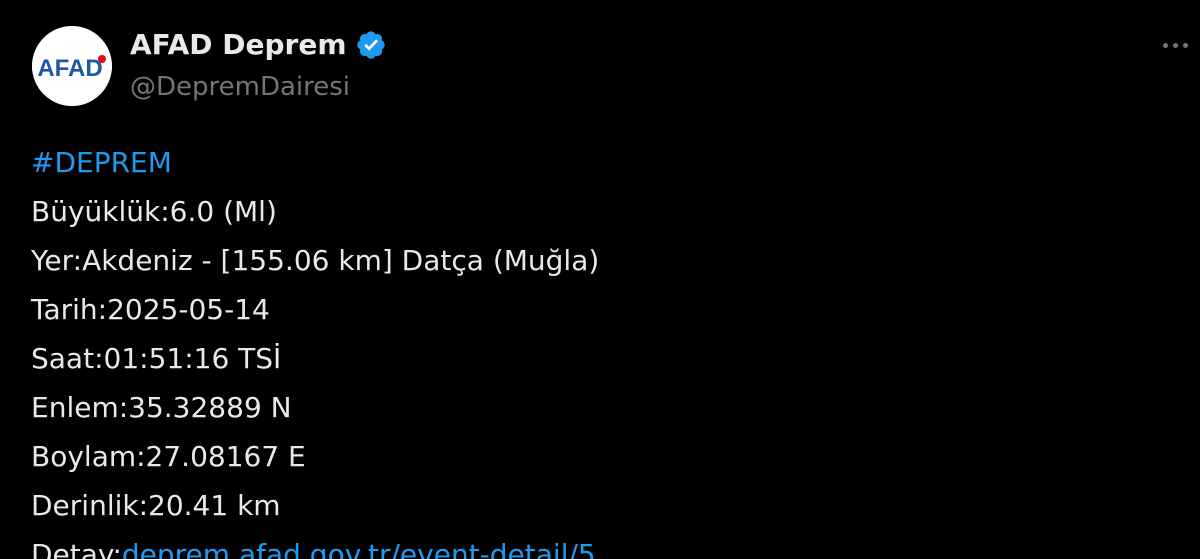 This screenshot has width=1200, height=559. What do you see at coordinates (315, 260) in the screenshot?
I see `location-line: Yer:Akdeniz - [155.06 km] Datça (Muğla)` at bounding box center [315, 260].